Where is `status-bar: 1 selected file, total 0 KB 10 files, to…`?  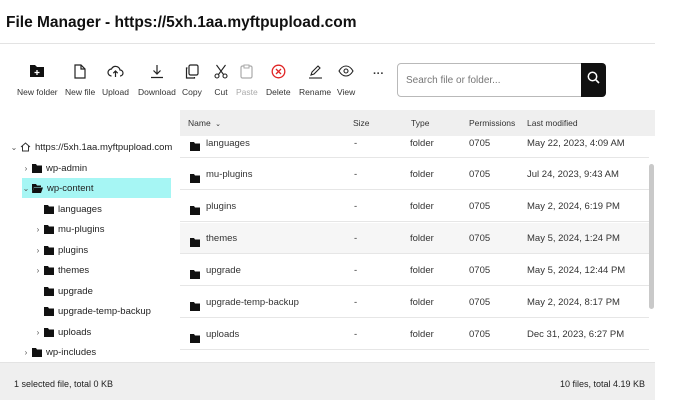 status-bar: 1 selected file, total 0 KB 10 files, to… is located at coordinates (327, 381).